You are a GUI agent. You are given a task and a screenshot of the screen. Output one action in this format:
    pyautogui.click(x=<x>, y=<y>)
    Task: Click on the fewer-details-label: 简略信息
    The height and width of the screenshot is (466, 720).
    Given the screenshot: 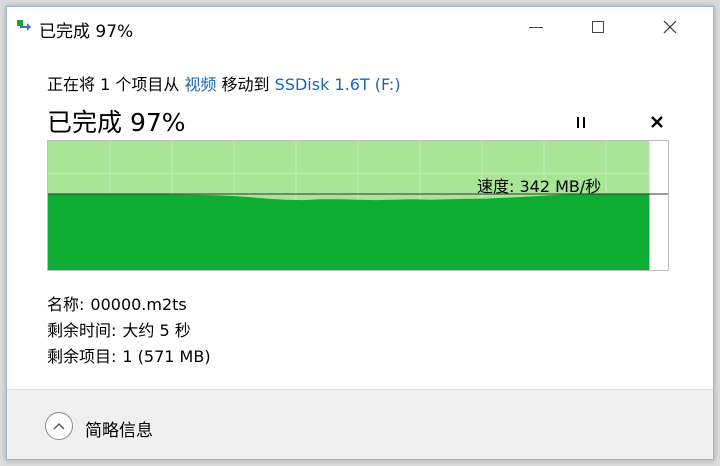 What is the action you would take?
    pyautogui.click(x=119, y=428)
    